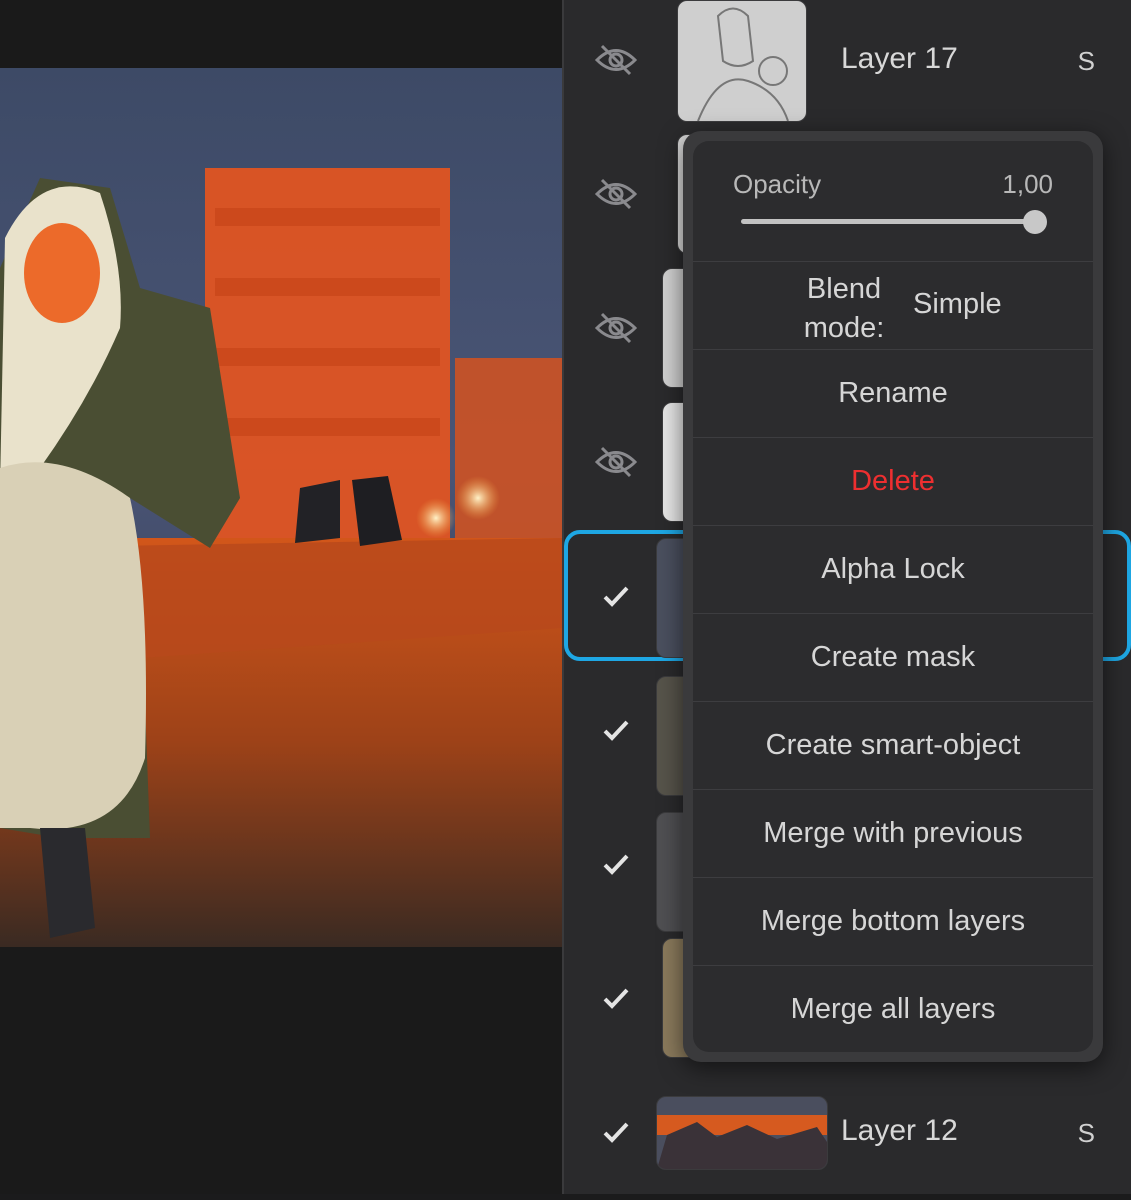 The image size is (1131, 1200). Describe the element at coordinates (899, 58) in the screenshot. I see `layer-name: Layer 17` at that location.